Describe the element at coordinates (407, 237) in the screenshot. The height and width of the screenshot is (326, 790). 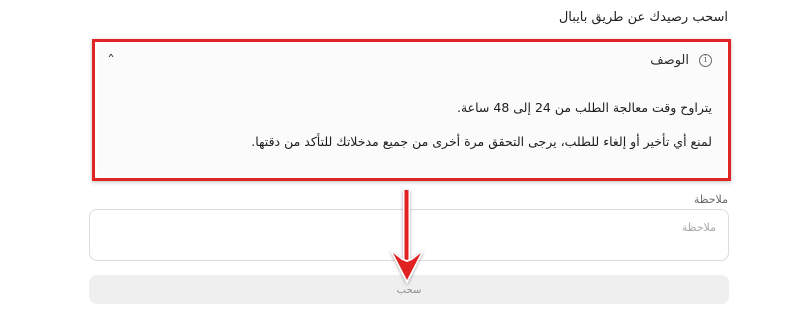
I see `annotation-arrow-icon` at that location.